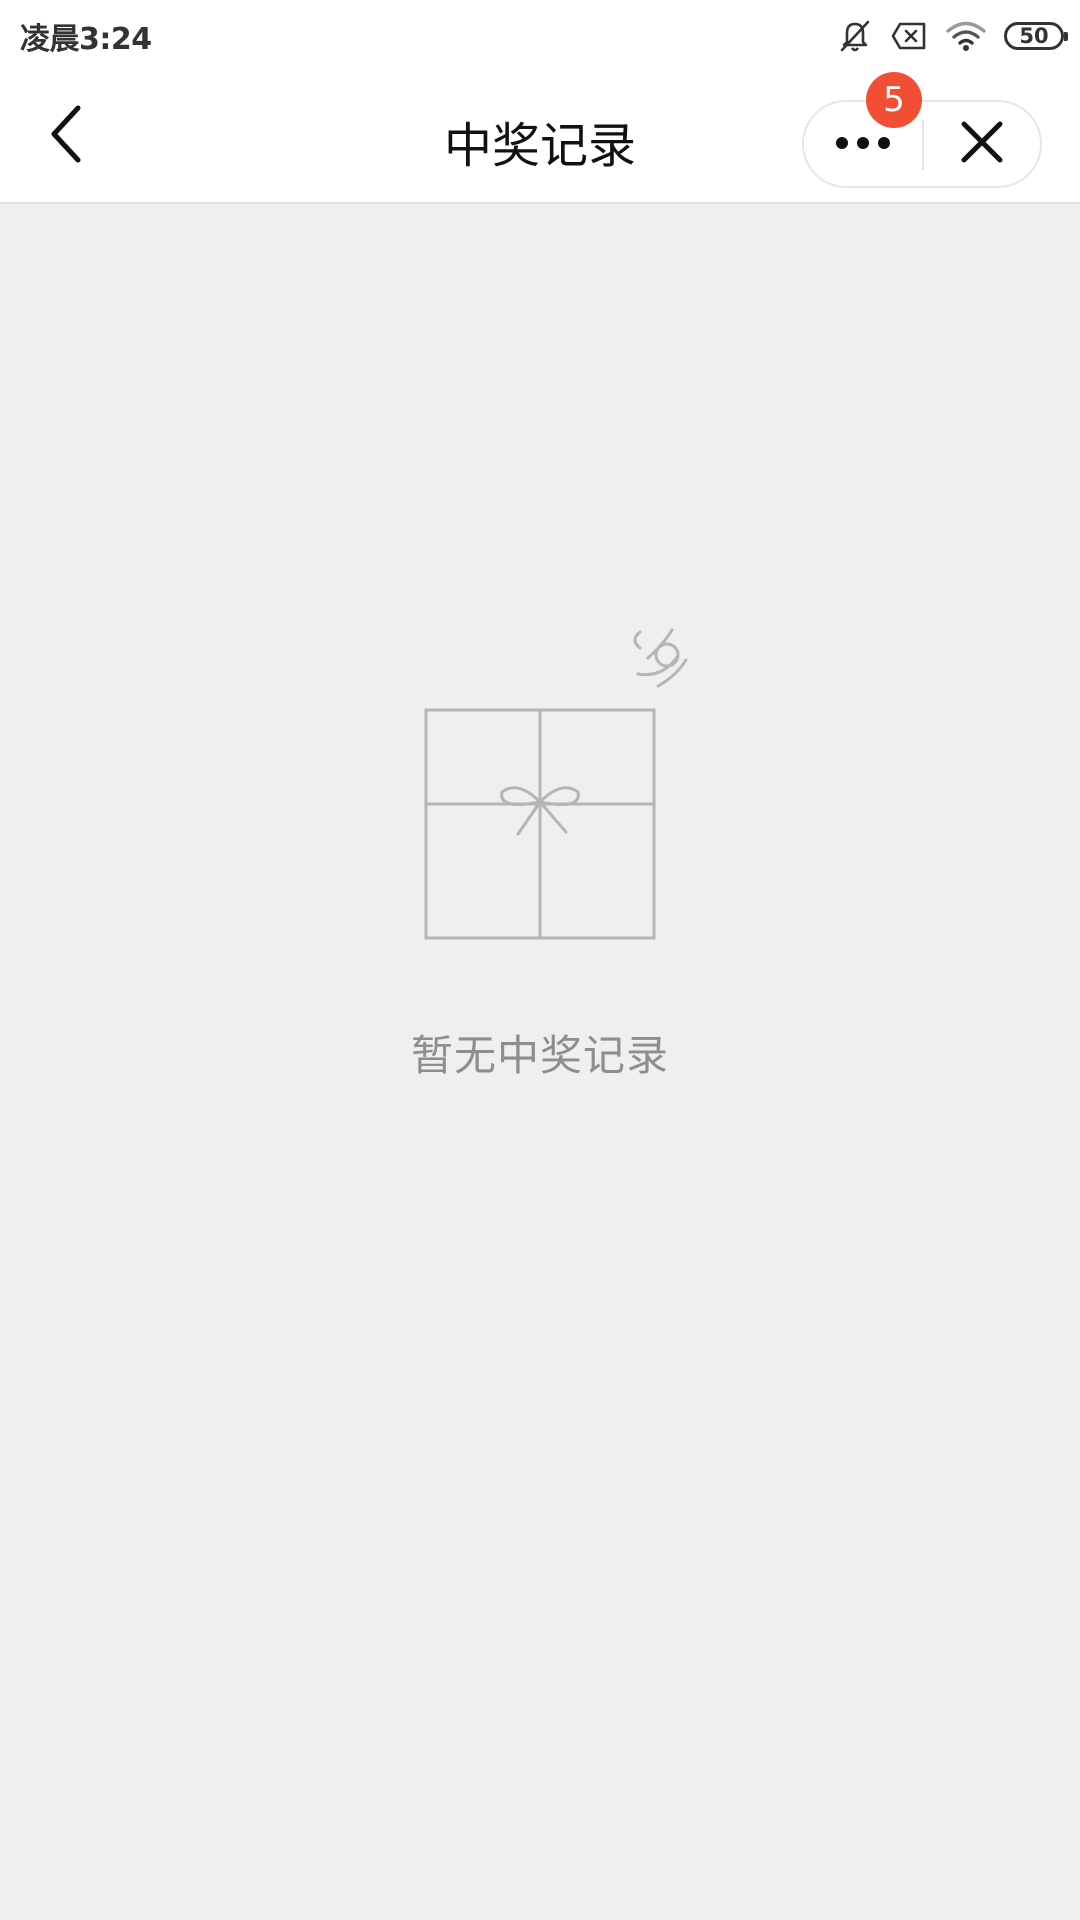 The height and width of the screenshot is (1920, 1080). Describe the element at coordinates (855, 36) in the screenshot. I see `bell-off-icon` at that location.